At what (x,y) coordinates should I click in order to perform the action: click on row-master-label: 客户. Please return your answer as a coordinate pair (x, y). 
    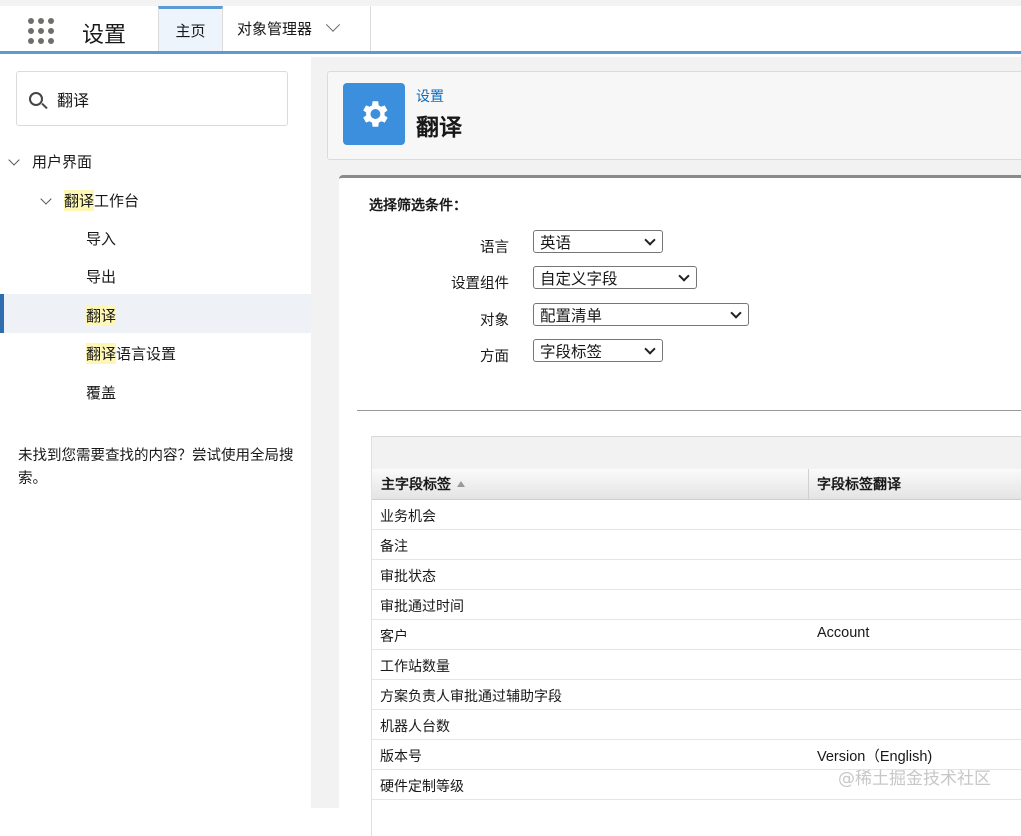
    Looking at the image, I should click on (394, 637).